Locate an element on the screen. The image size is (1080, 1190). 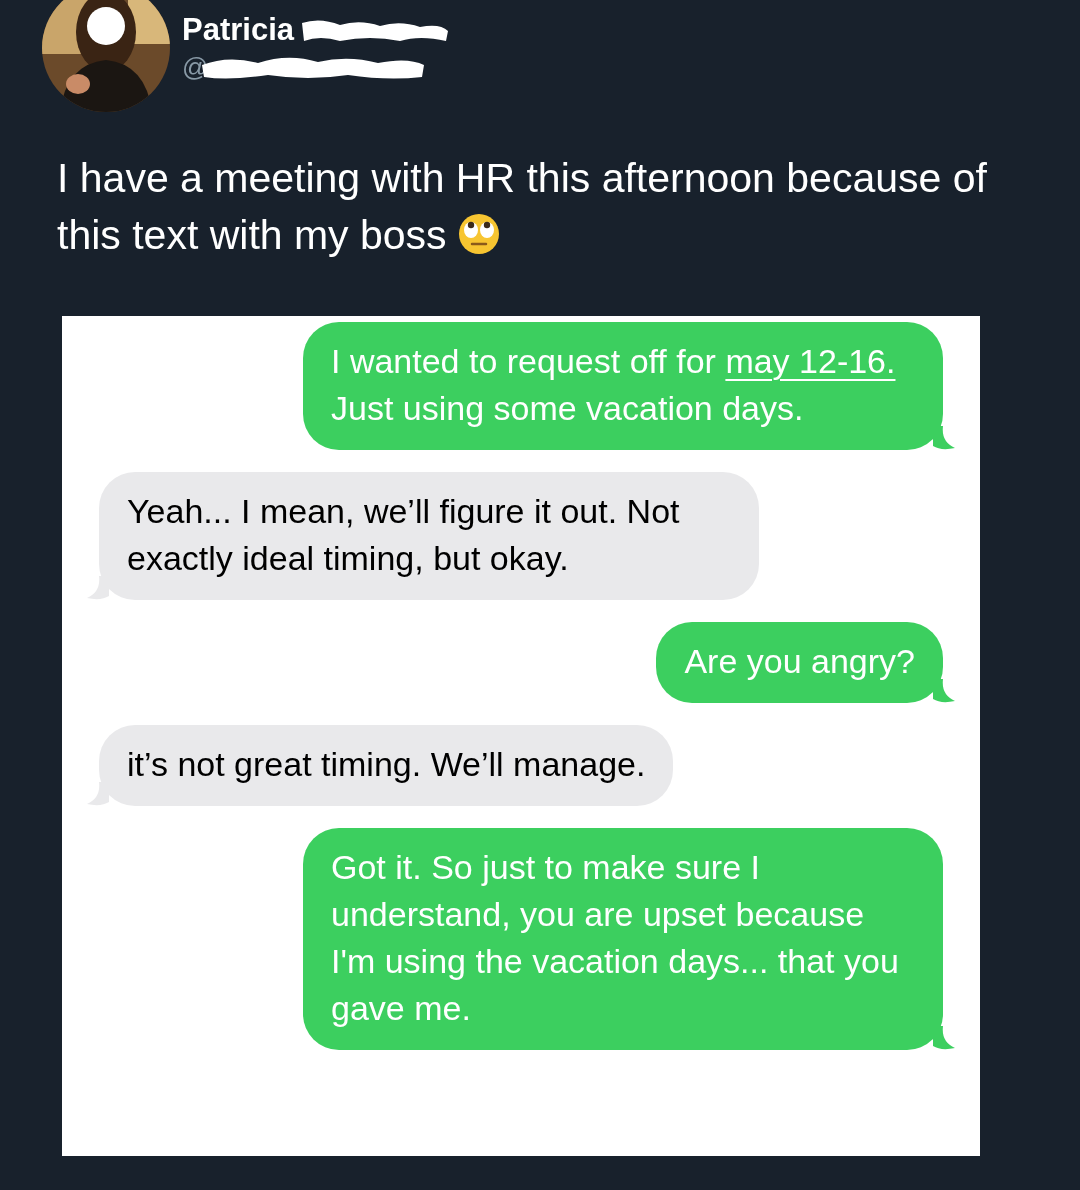
eye-roll-face-icon is located at coordinates (479, 234).